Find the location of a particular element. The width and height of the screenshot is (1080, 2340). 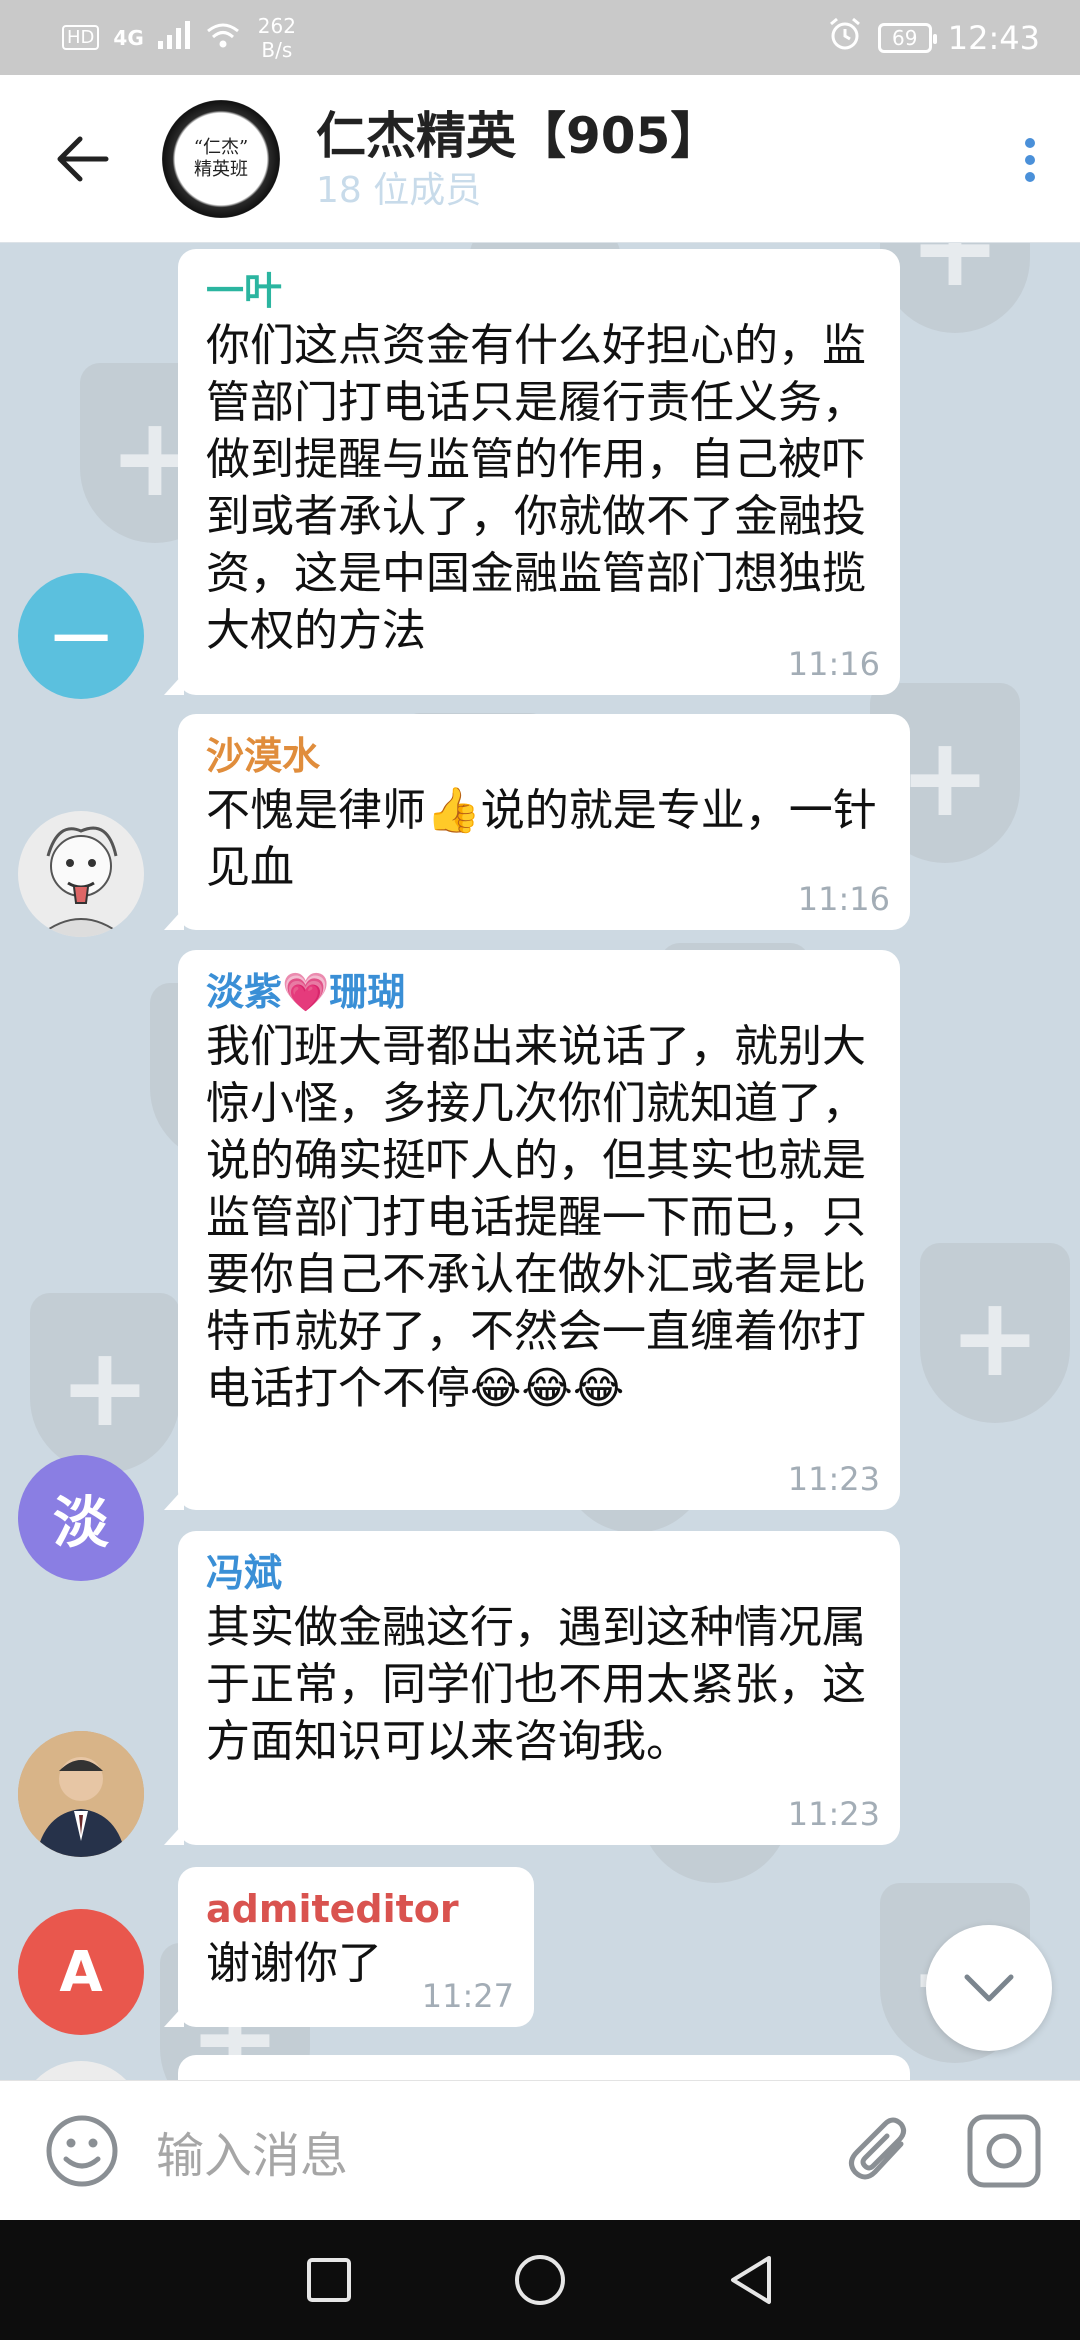

signal-icon is located at coordinates (174, 37).